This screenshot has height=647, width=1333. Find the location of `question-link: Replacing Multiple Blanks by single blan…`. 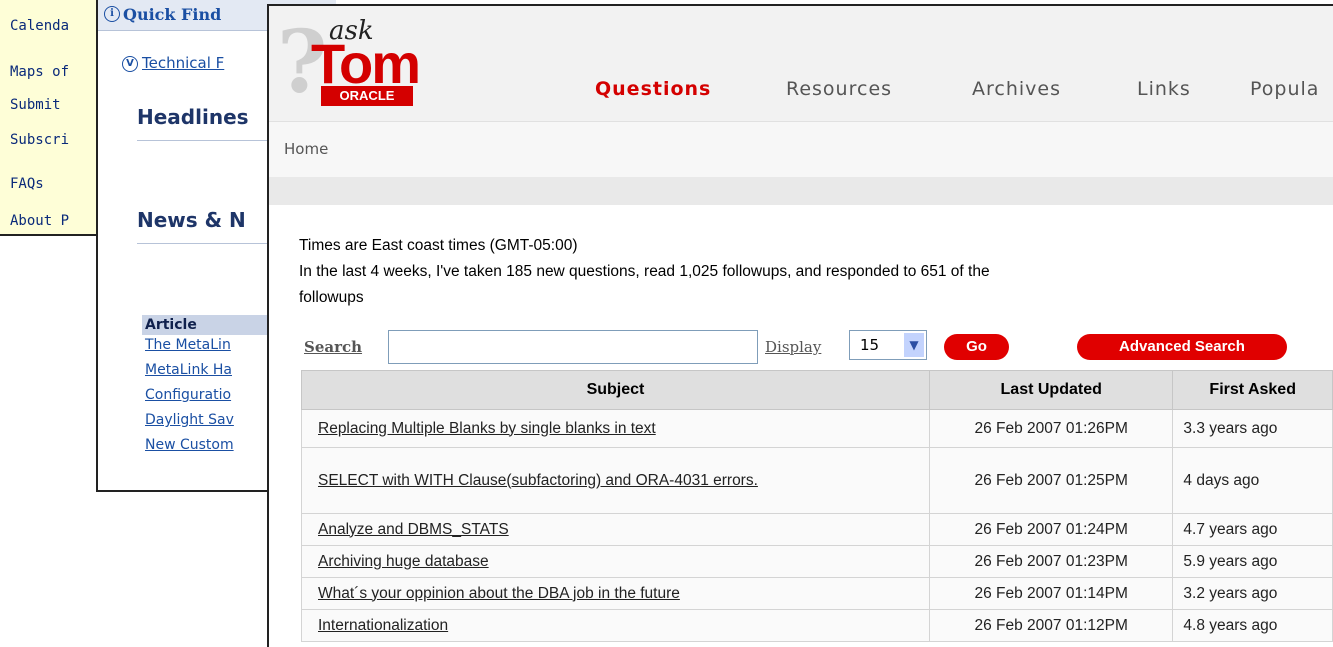

question-link: Replacing Multiple Blanks by single blan… is located at coordinates (487, 428).